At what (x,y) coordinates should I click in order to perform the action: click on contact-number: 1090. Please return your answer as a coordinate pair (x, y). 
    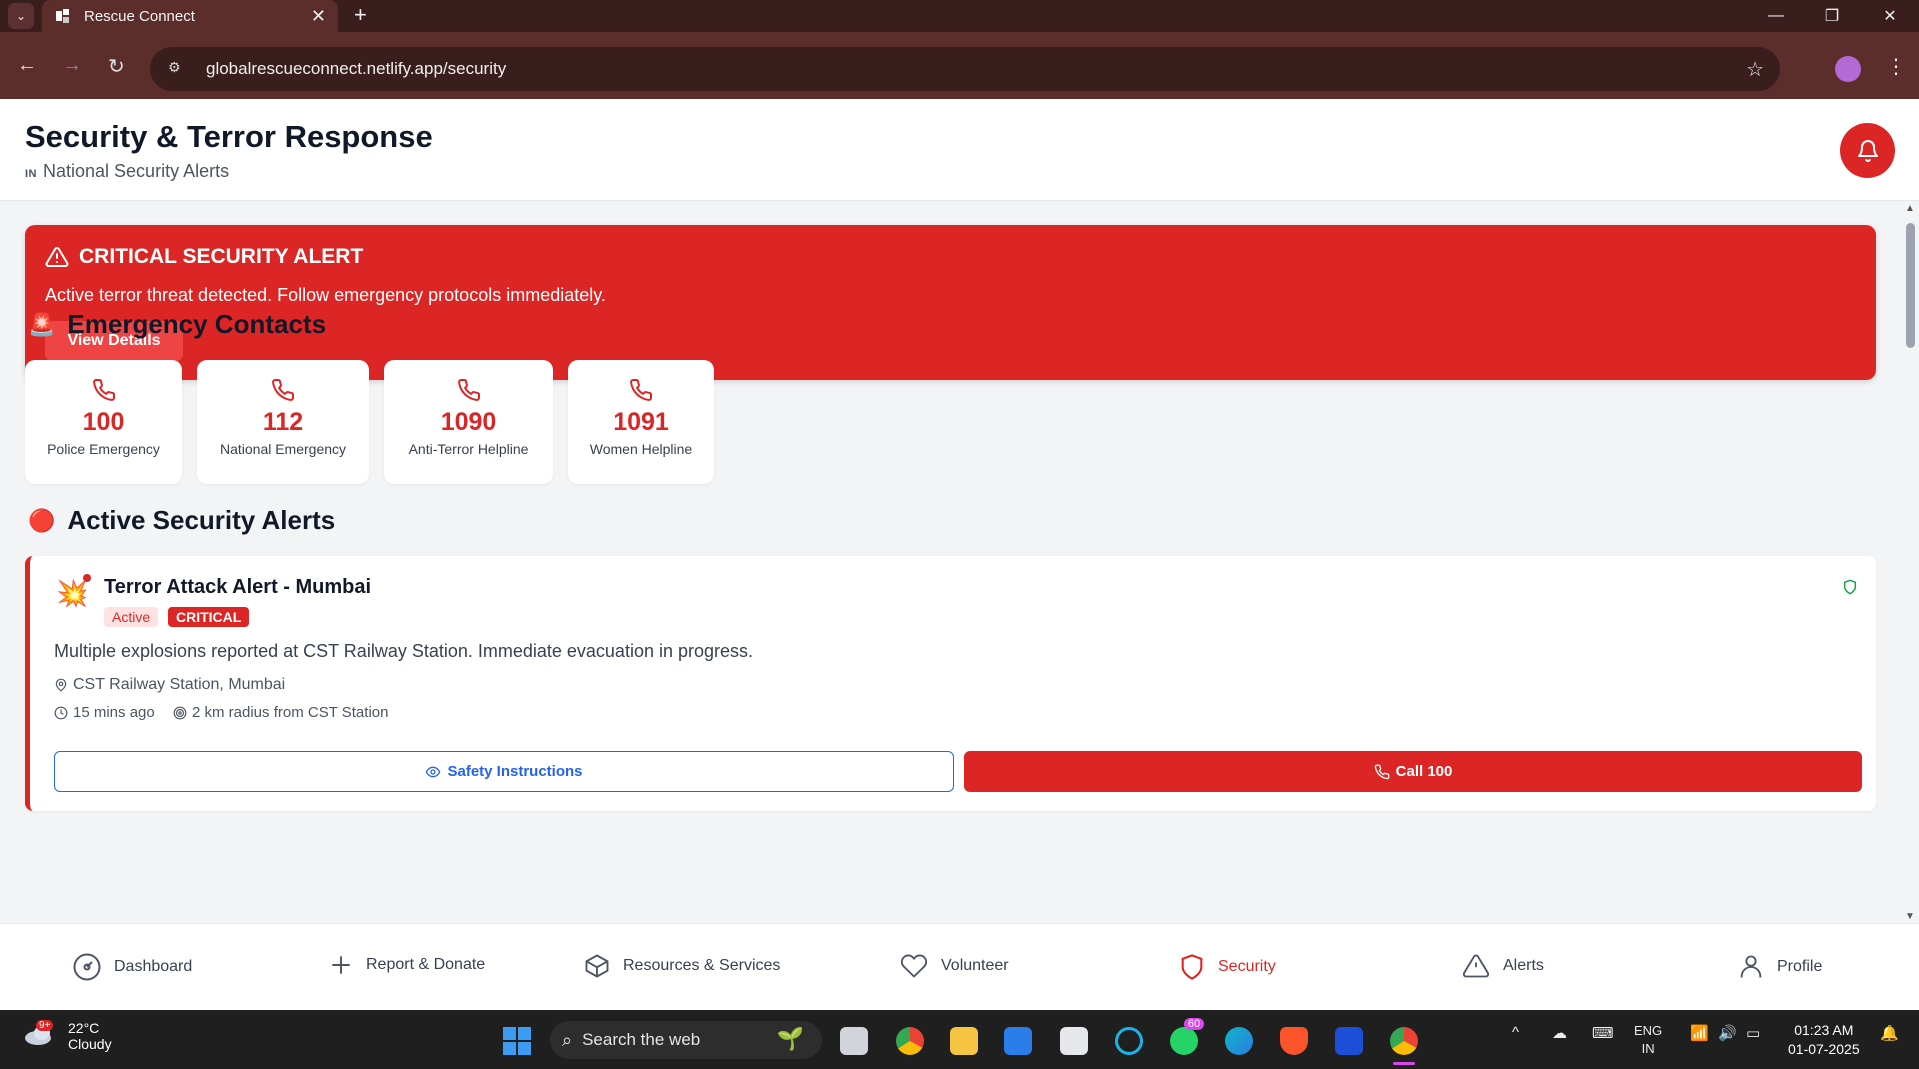
    Looking at the image, I should click on (468, 422).